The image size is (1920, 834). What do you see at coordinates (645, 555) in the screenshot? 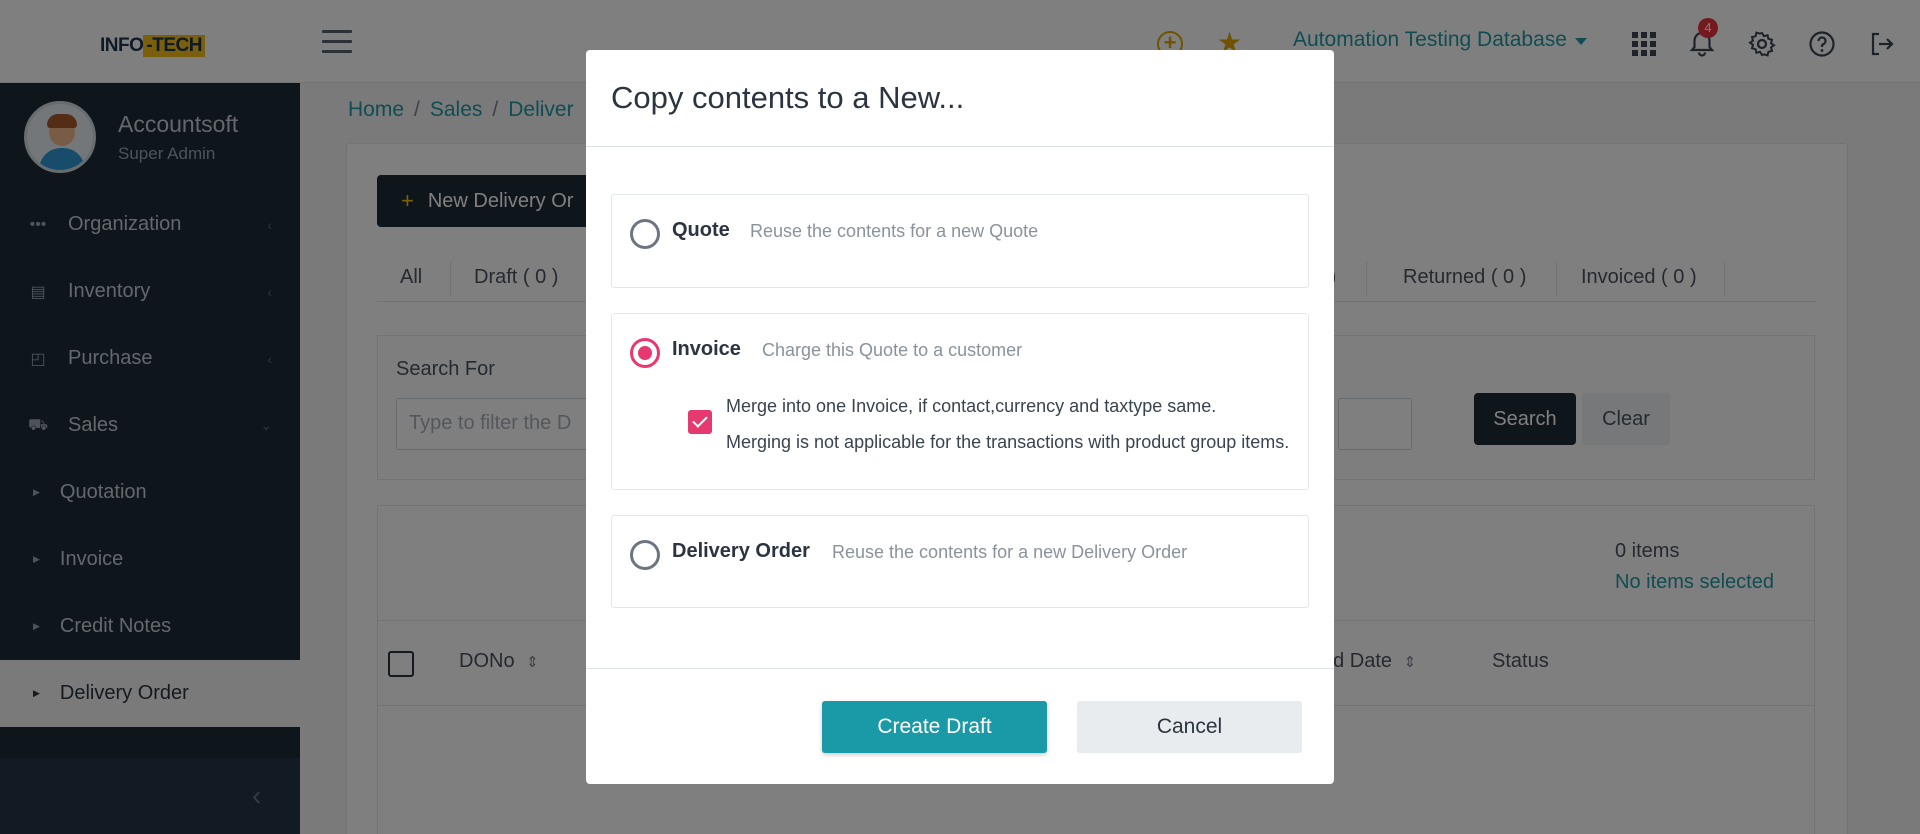
I see `delivery-order-radio` at bounding box center [645, 555].